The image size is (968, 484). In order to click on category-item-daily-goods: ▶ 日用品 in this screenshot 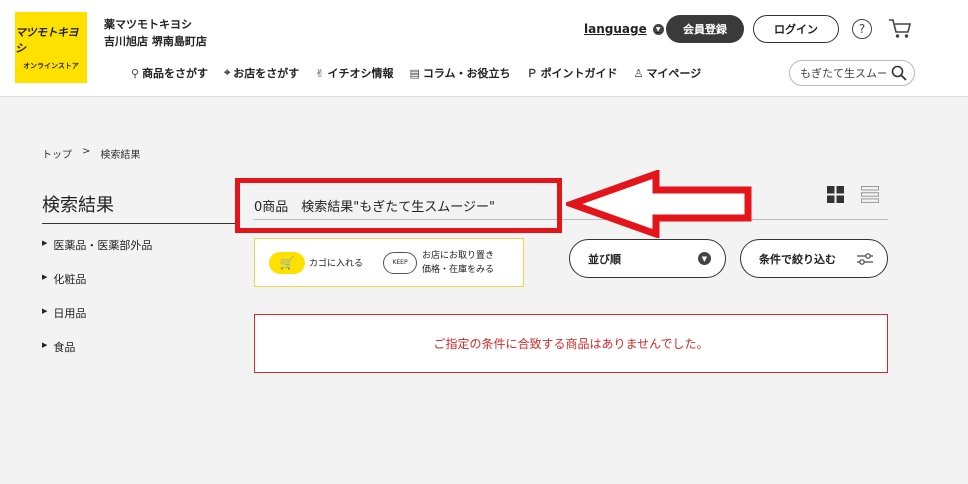, I will do `click(97, 322)`.